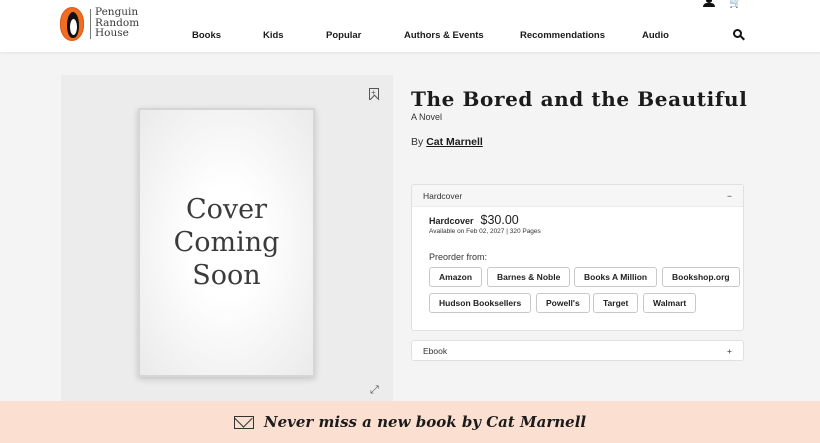 The height and width of the screenshot is (443, 820). I want to click on byline: By Cat Marnell, so click(447, 142).